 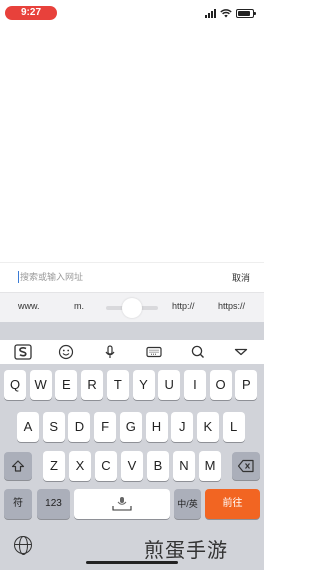 I want to click on space-mic-icon, so click(x=122, y=504).